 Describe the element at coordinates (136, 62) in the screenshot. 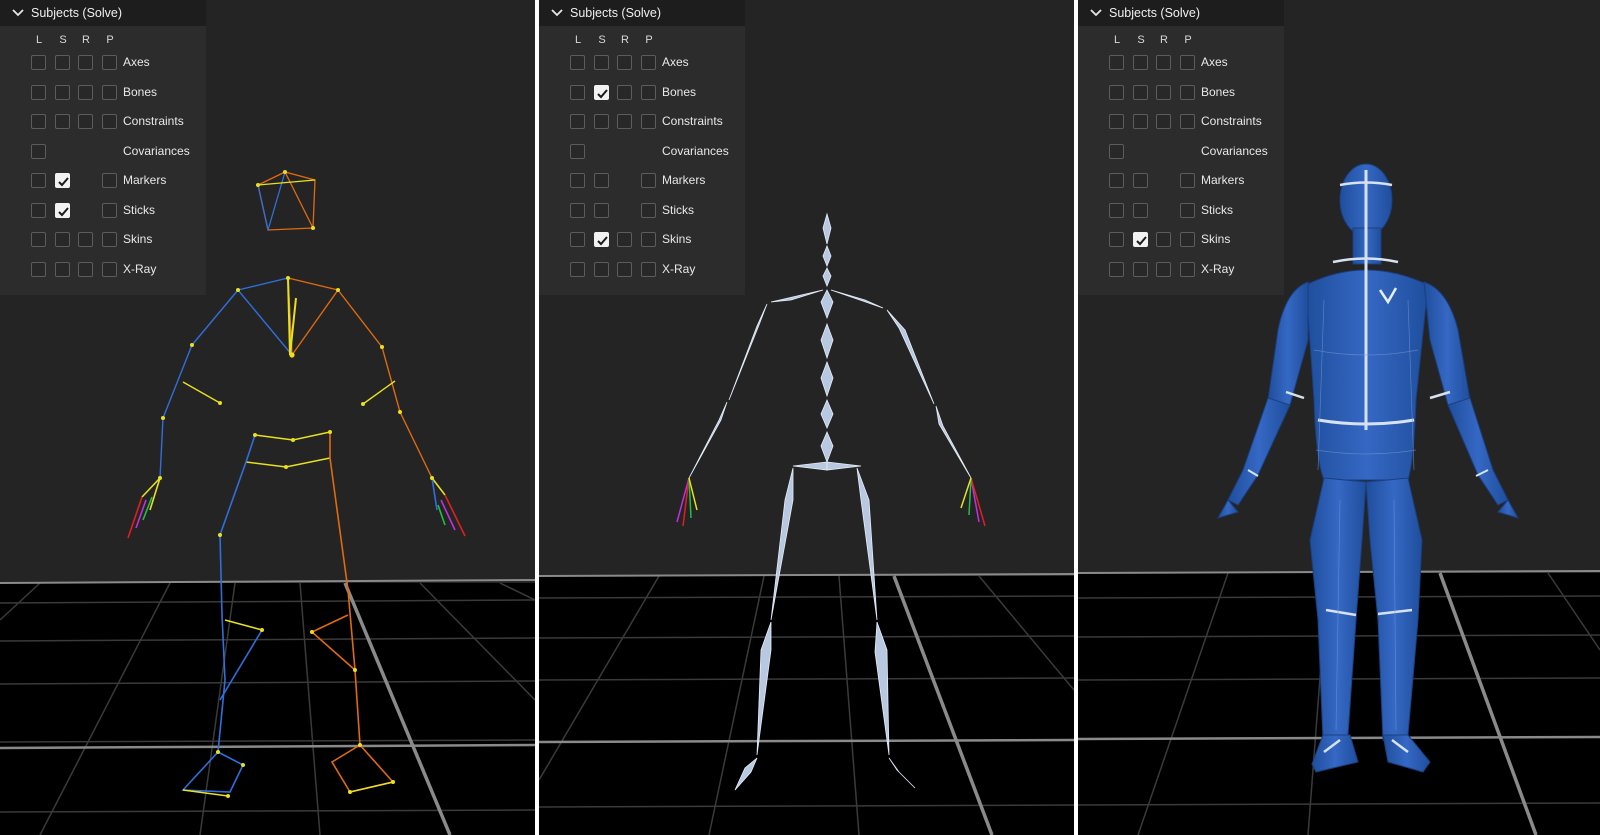

I see `option-label: Axes` at that location.